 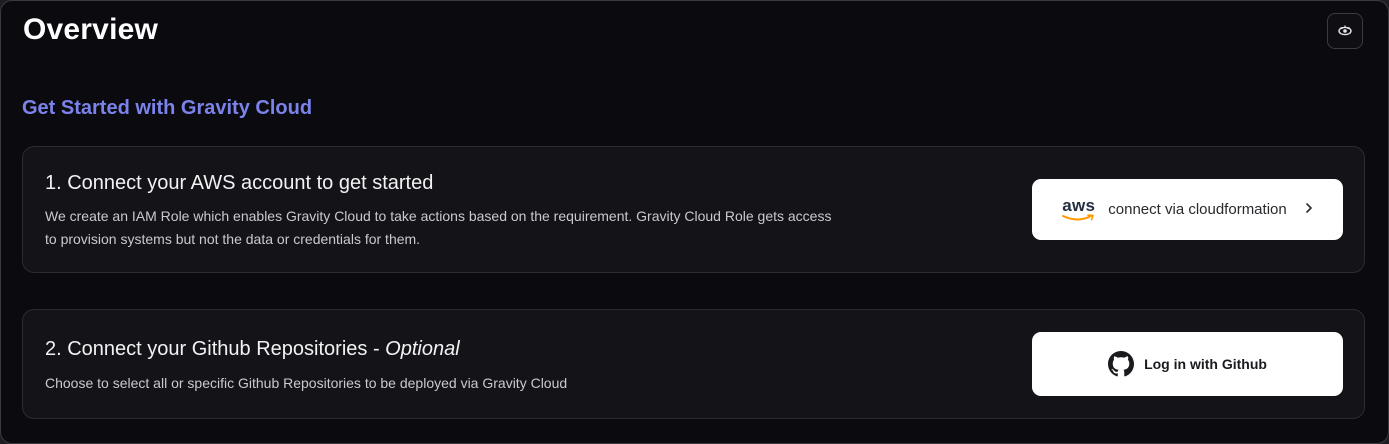 I want to click on connect-cloudformation-button: aws connect via cloudformation, so click(x=1187, y=209).